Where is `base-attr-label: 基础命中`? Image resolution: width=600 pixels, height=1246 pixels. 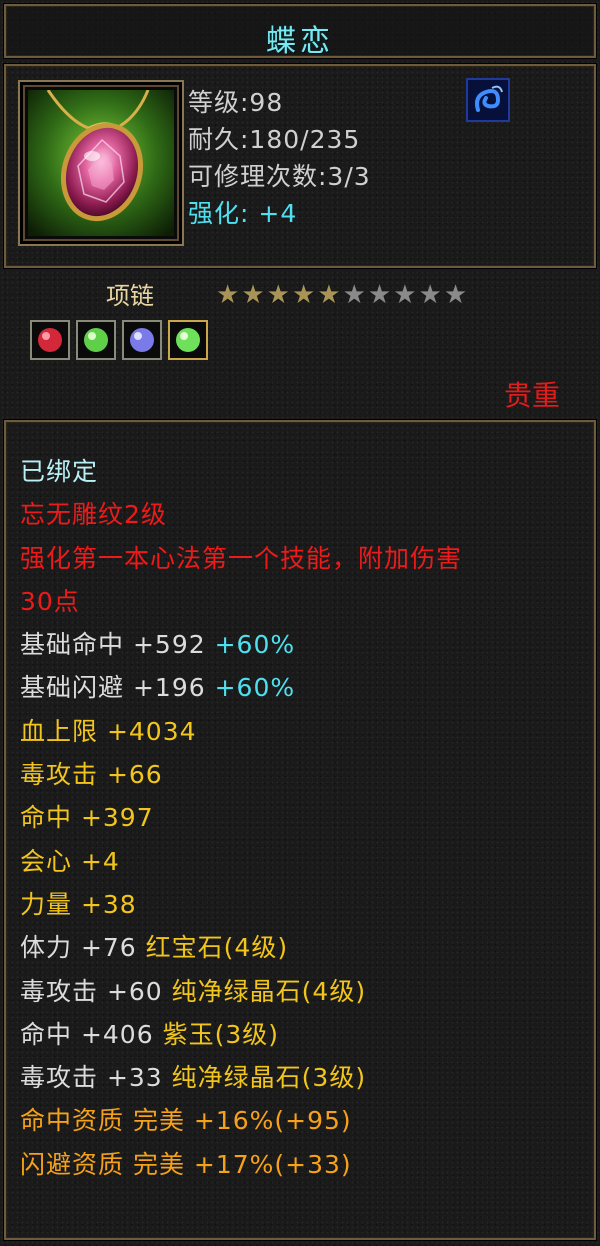
base-attr-label: 基础命中 is located at coordinates (72, 645).